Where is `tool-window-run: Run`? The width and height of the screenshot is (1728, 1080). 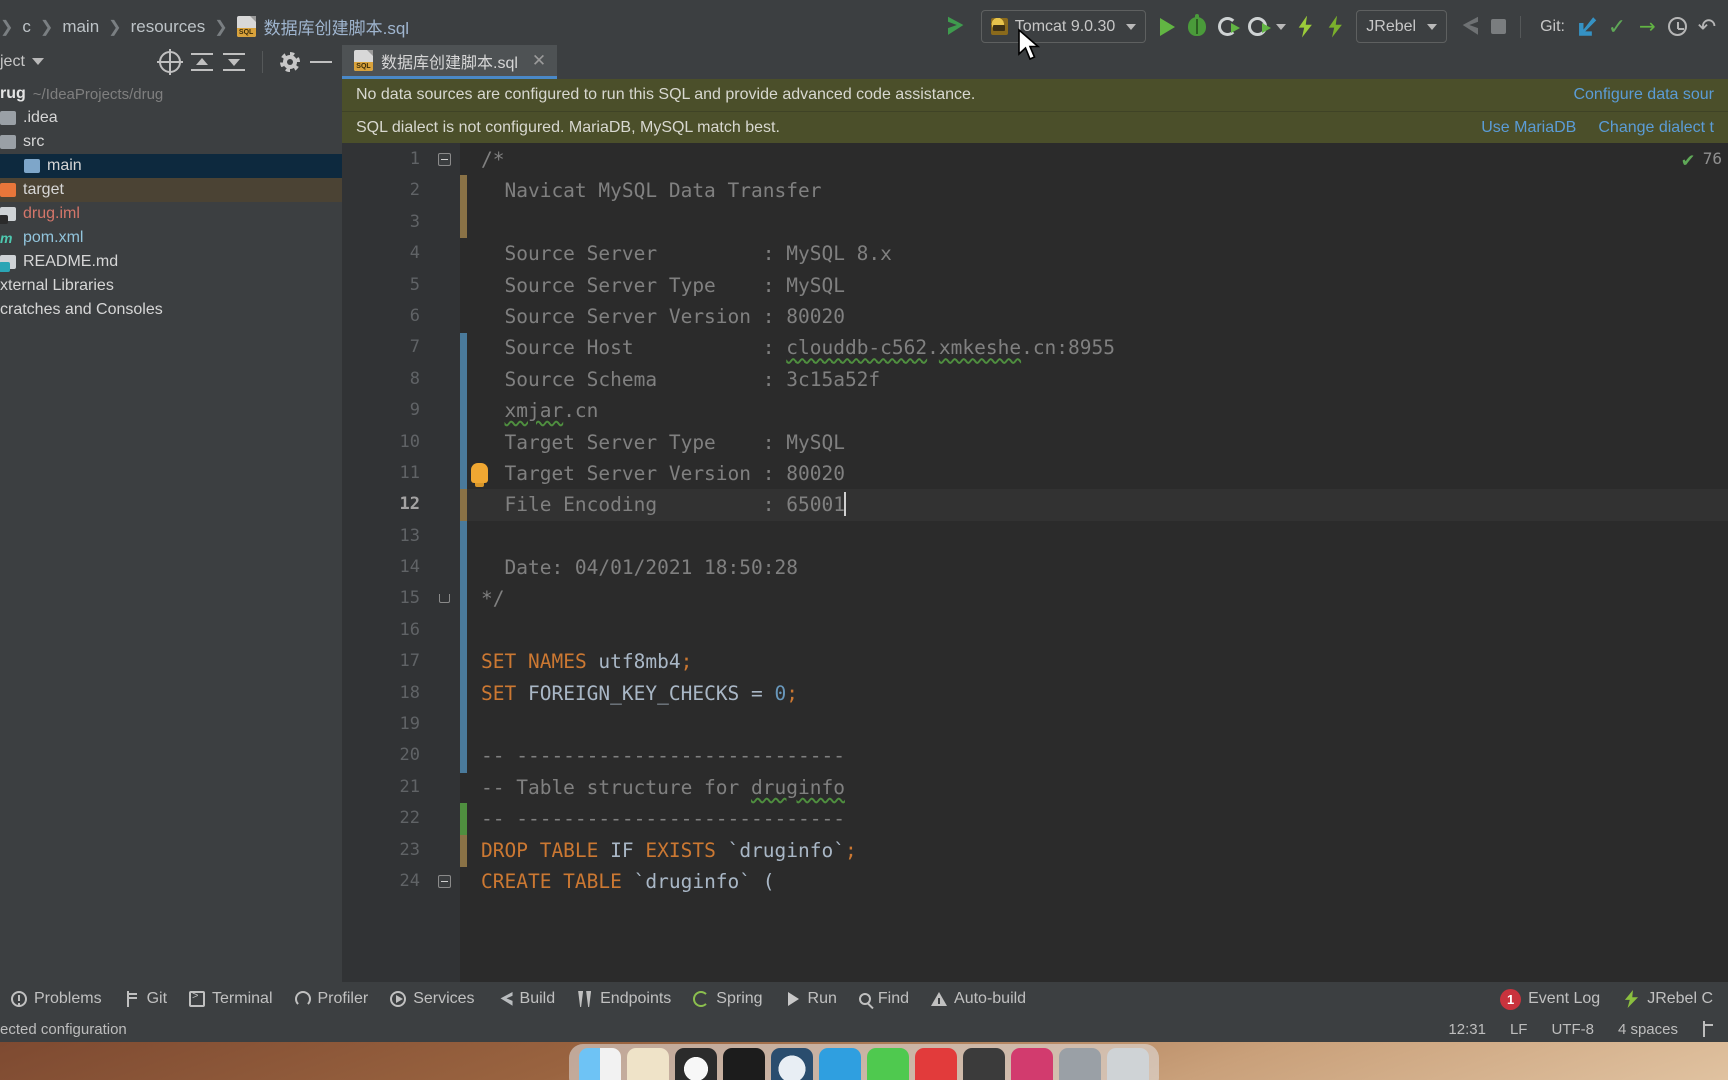 tool-window-run: Run is located at coordinates (811, 999).